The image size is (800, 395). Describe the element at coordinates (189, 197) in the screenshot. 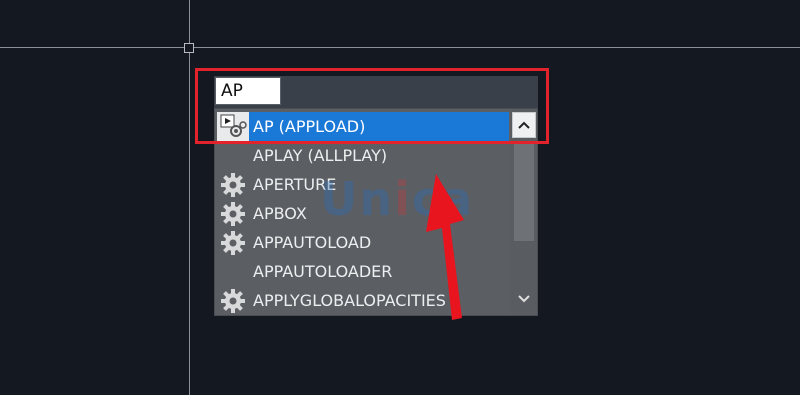

I see `crosshair-vertical-line` at that location.